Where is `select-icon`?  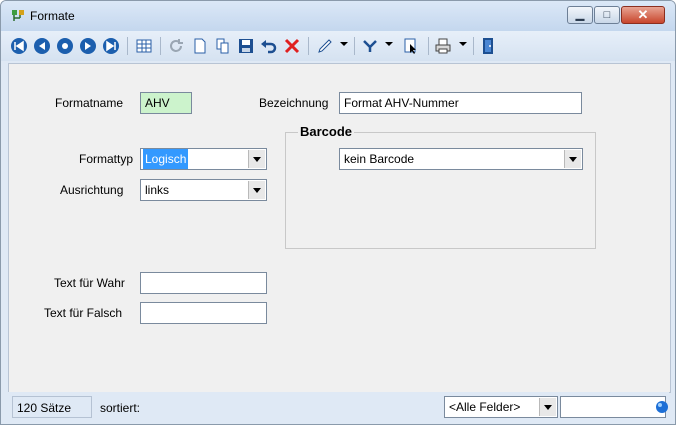
select-icon is located at coordinates (411, 46).